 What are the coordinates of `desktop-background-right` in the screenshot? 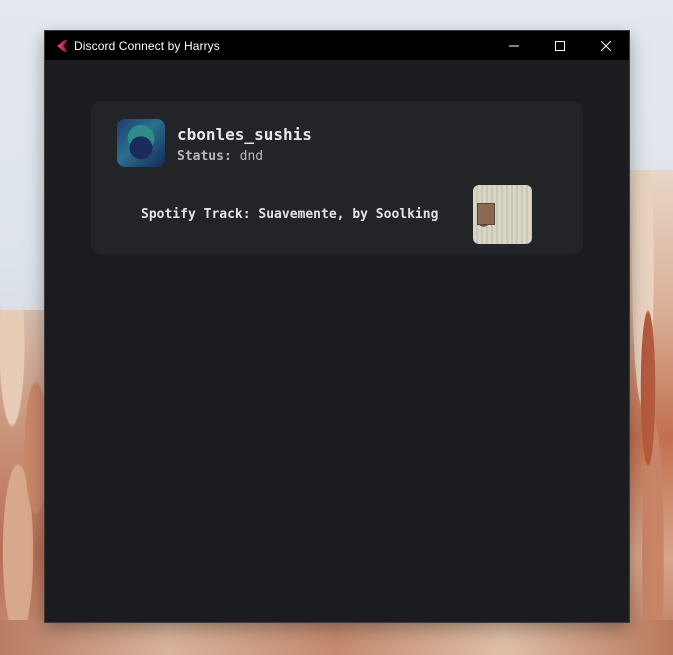 It's located at (648, 412).